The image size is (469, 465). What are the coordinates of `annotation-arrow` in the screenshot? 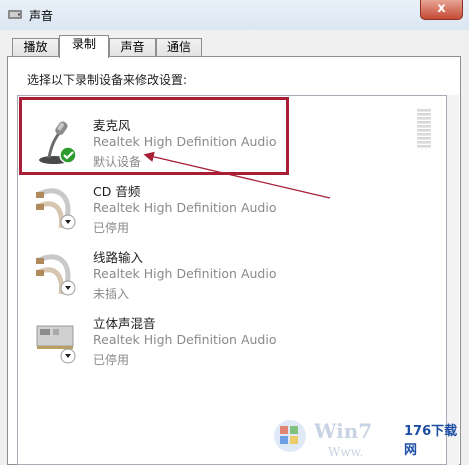 It's located at (237, 175).